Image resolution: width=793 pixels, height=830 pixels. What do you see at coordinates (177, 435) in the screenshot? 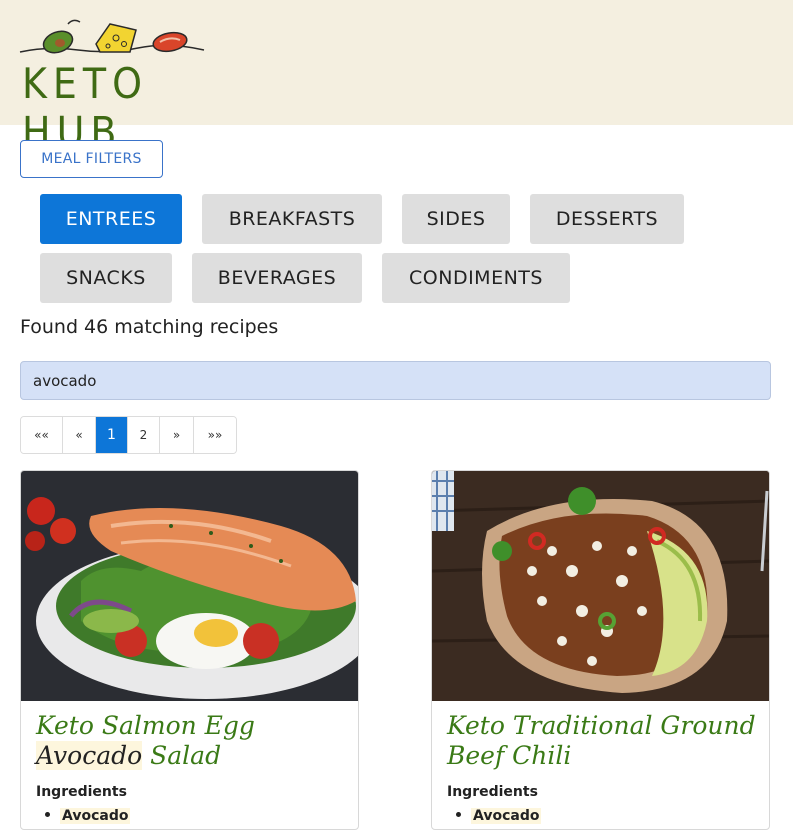
I see `next-page-button: »` at bounding box center [177, 435].